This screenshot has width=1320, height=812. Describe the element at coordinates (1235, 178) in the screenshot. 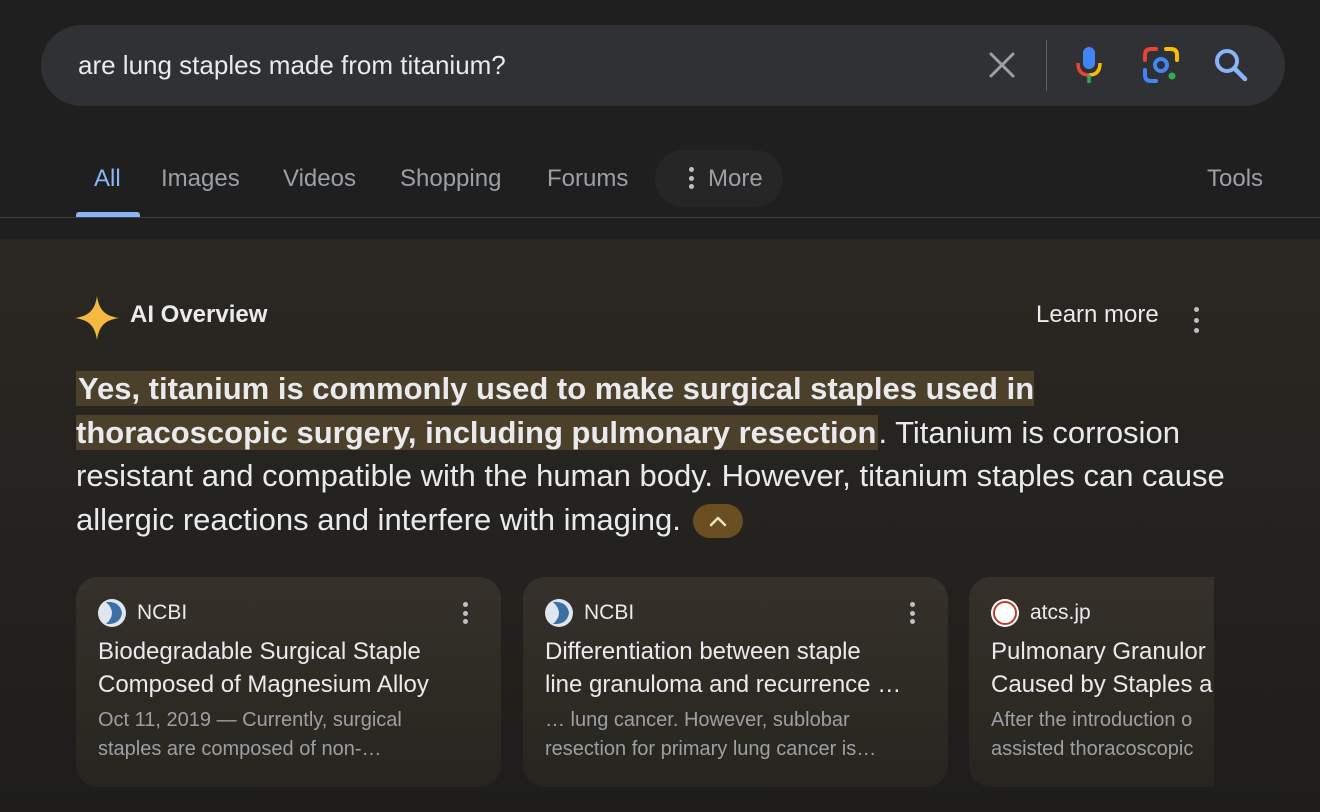

I see `tools-button: Tools` at that location.